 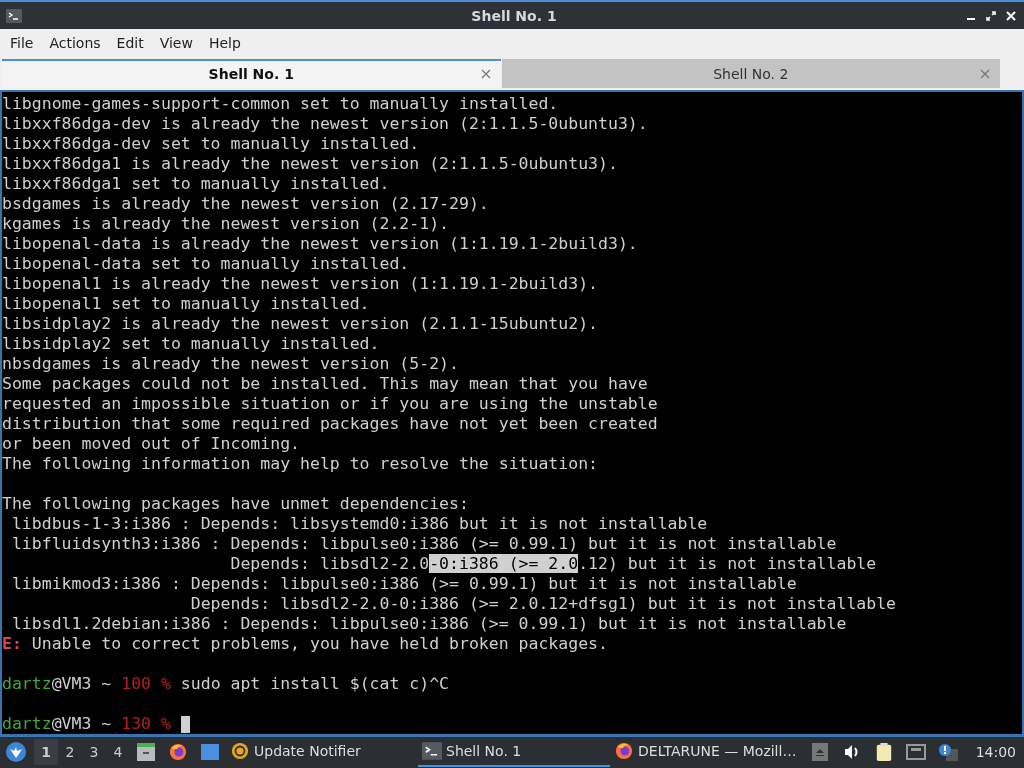 I want to click on terminal-text: libmikmod3:i386 : Depends: libpulse0:i386 (>= 0.99.1) but it is not installable, so click(x=403, y=583).